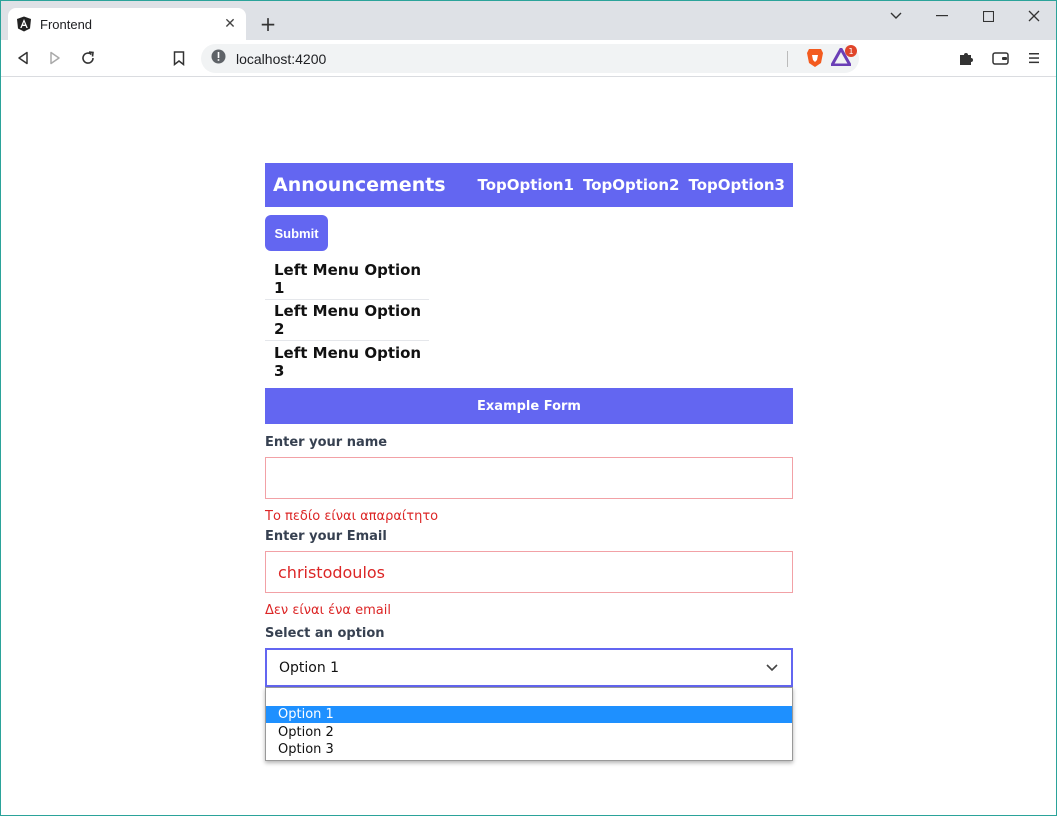  Describe the element at coordinates (347, 361) in the screenshot. I see `left-menu-item-3: Left Menu Option 3` at that location.